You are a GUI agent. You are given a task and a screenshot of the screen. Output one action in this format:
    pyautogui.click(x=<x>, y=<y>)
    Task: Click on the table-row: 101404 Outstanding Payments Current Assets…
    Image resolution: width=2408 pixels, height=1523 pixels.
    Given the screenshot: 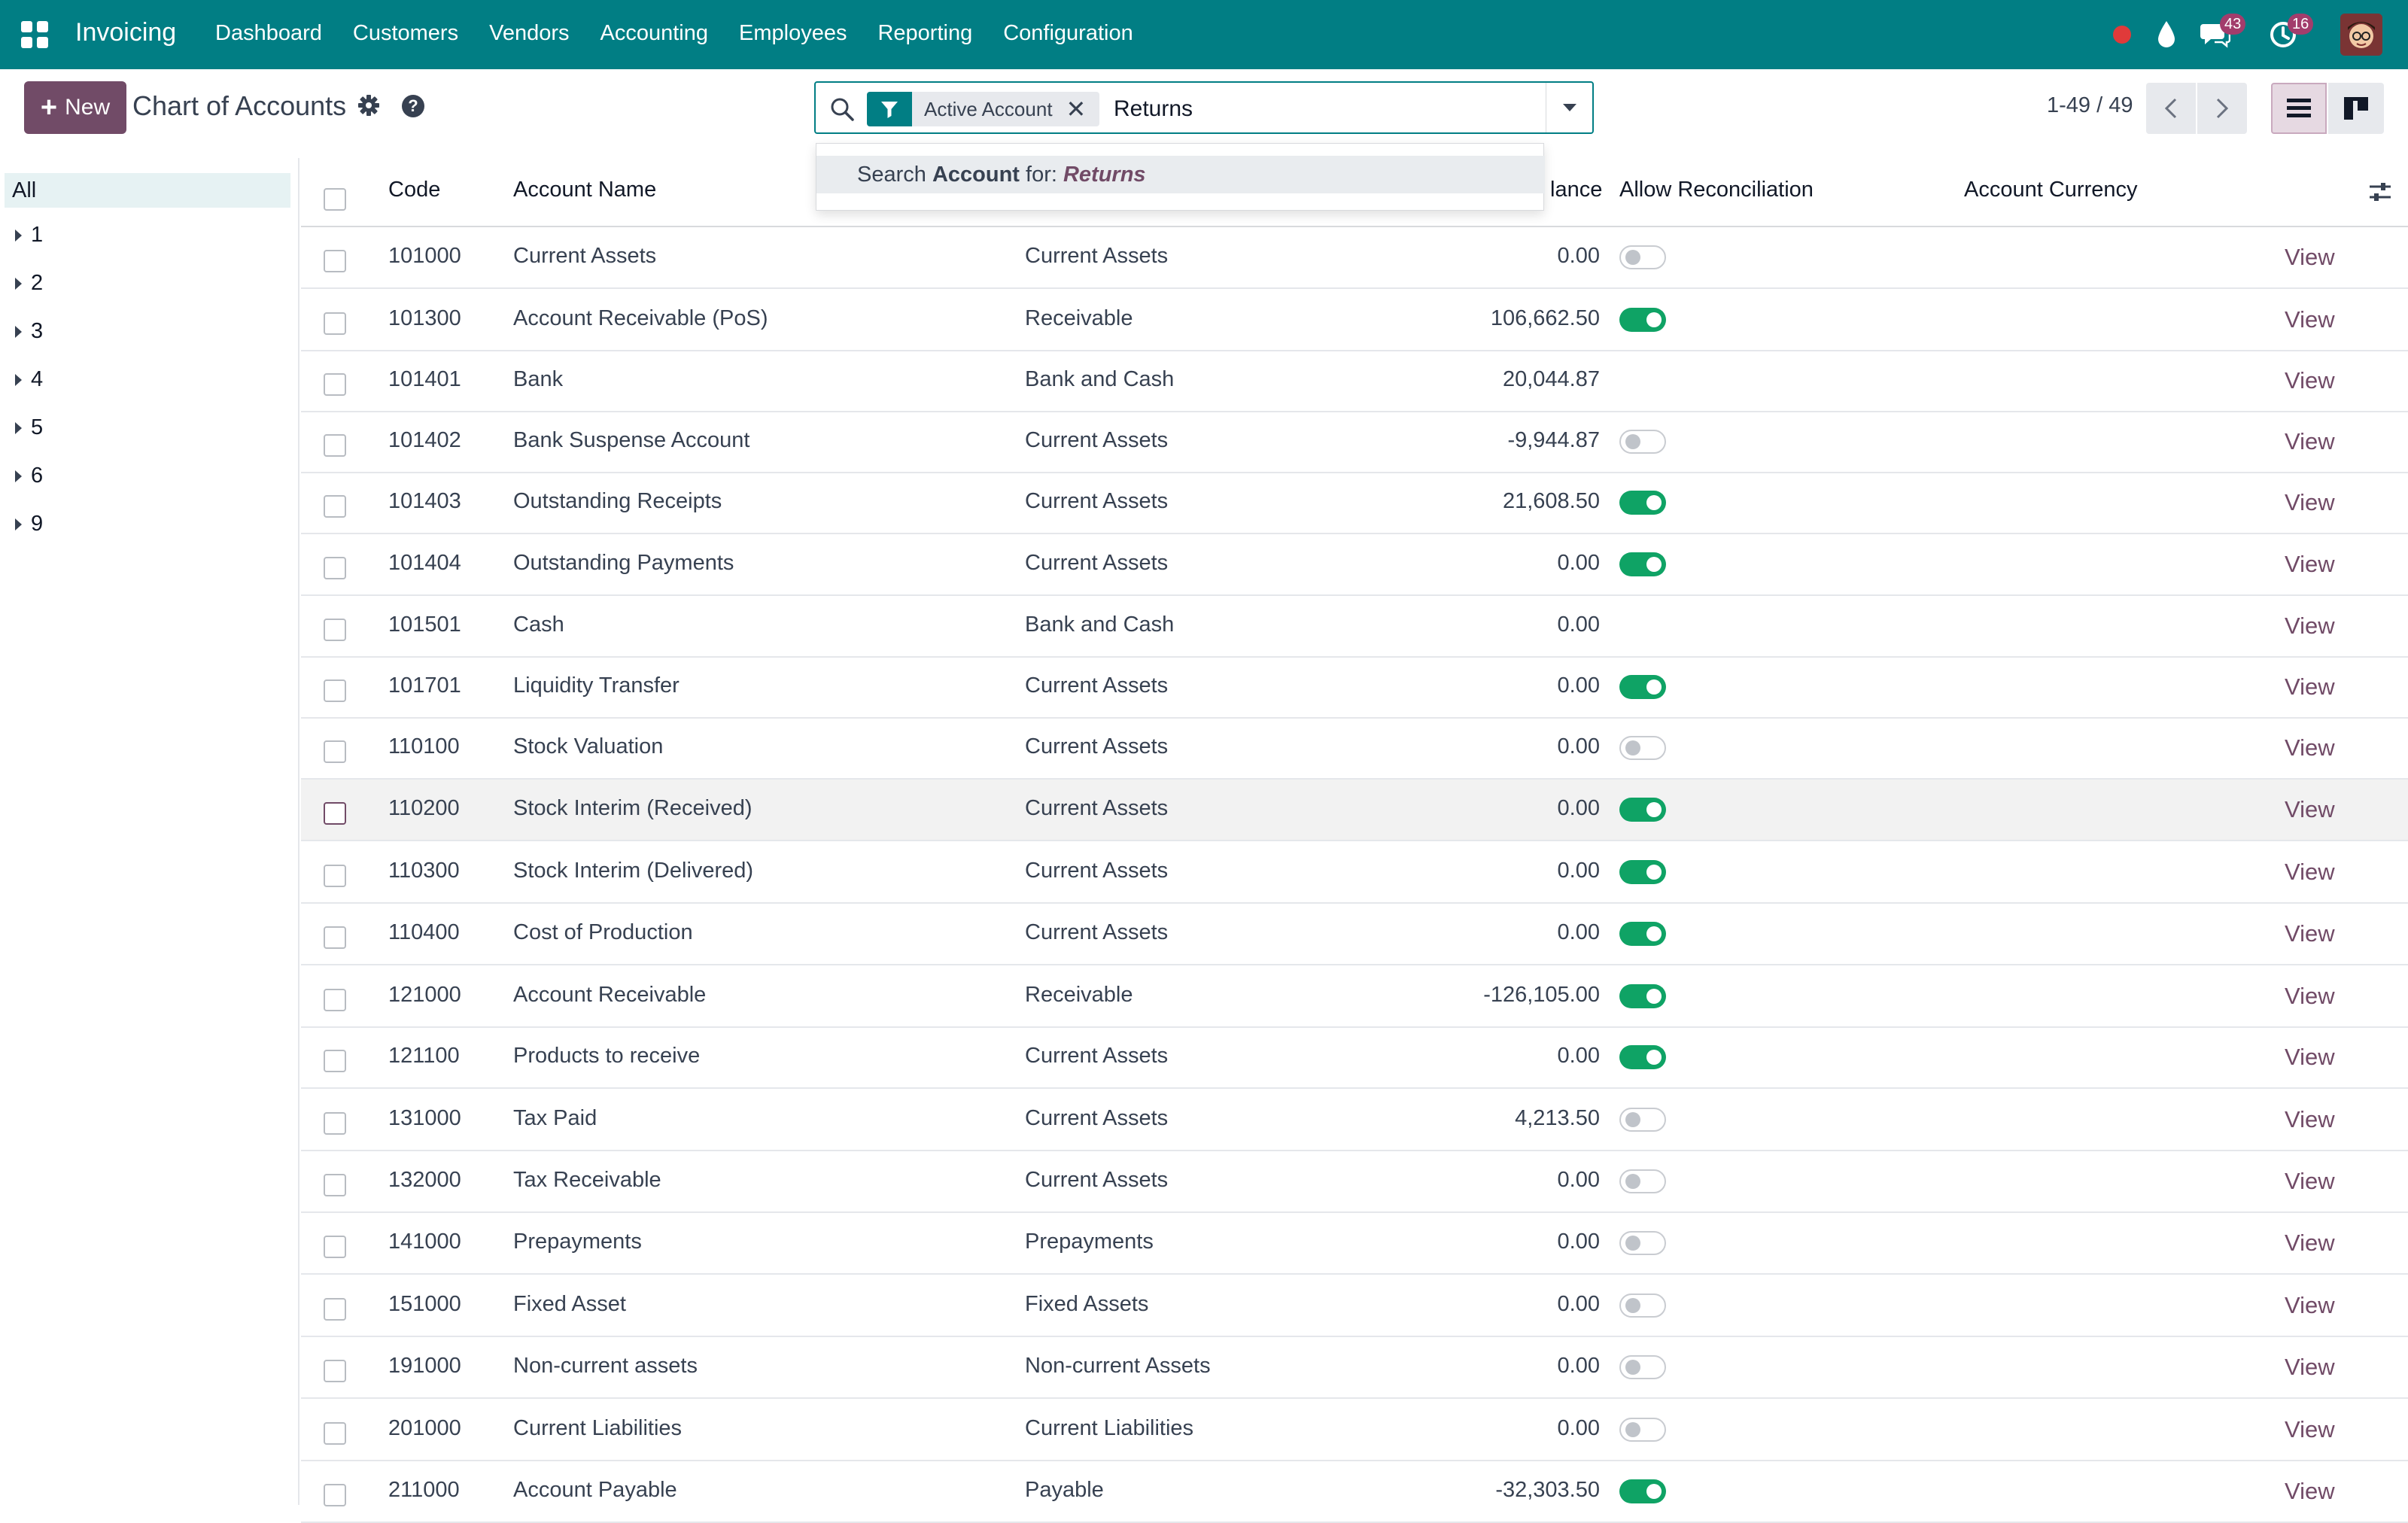 What is the action you would take?
    pyautogui.click(x=1354, y=565)
    